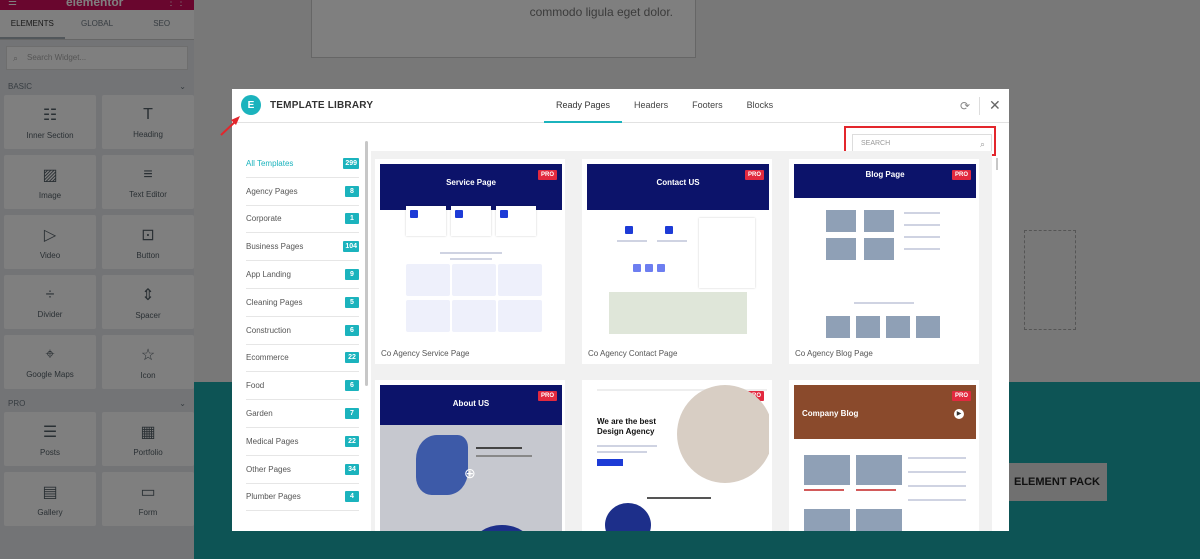 Image resolution: width=1200 pixels, height=559 pixels. Describe the element at coordinates (610, 462) in the screenshot. I see `thumb-button` at that location.